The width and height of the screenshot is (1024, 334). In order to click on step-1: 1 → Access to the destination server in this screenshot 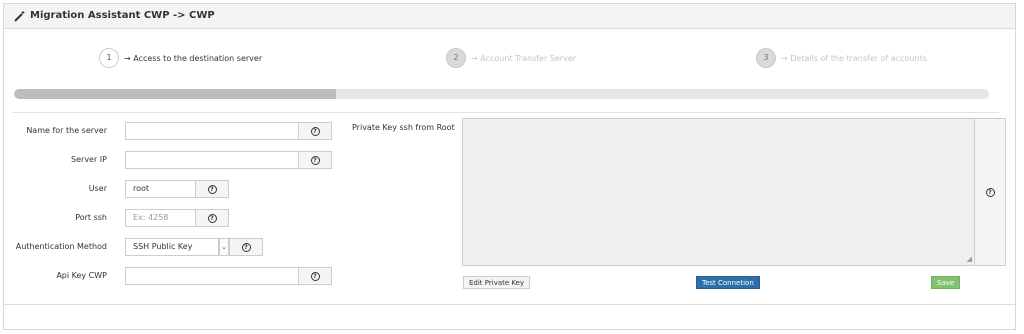, I will do `click(180, 58)`.